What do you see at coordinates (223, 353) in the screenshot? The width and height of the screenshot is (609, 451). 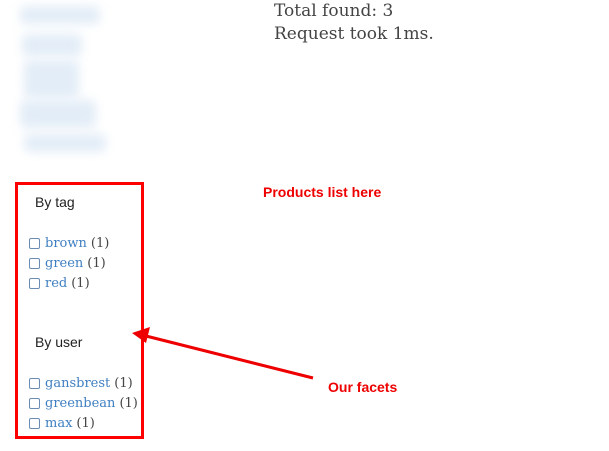 I see `arrow-icon` at bounding box center [223, 353].